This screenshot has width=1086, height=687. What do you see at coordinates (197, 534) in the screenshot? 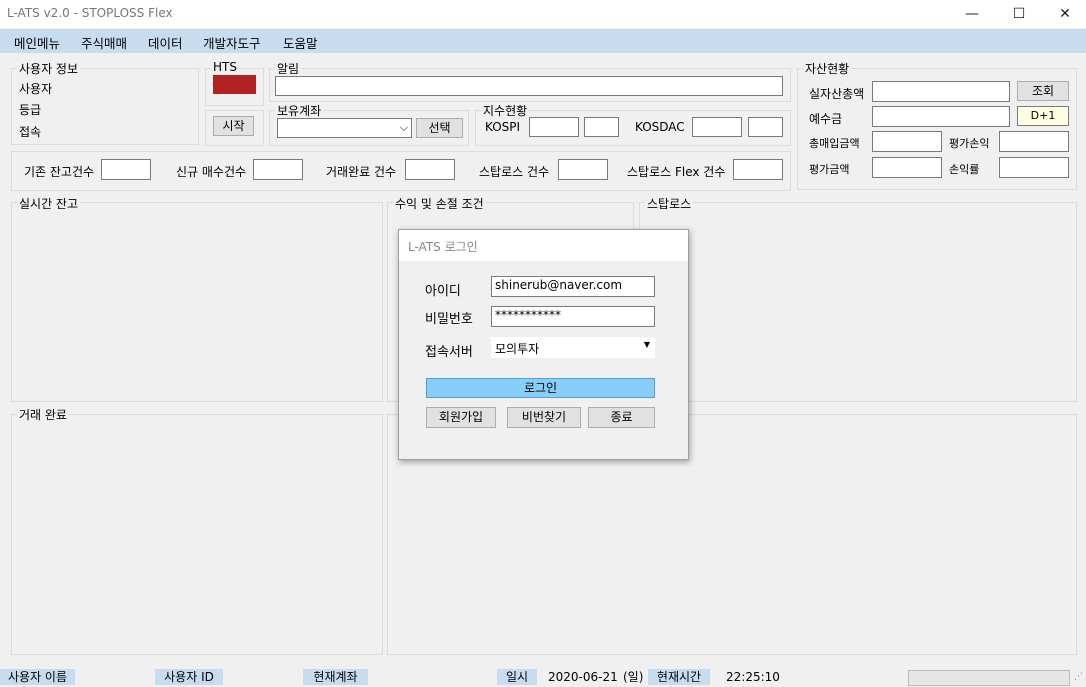
I see `trade-done-panel` at bounding box center [197, 534].